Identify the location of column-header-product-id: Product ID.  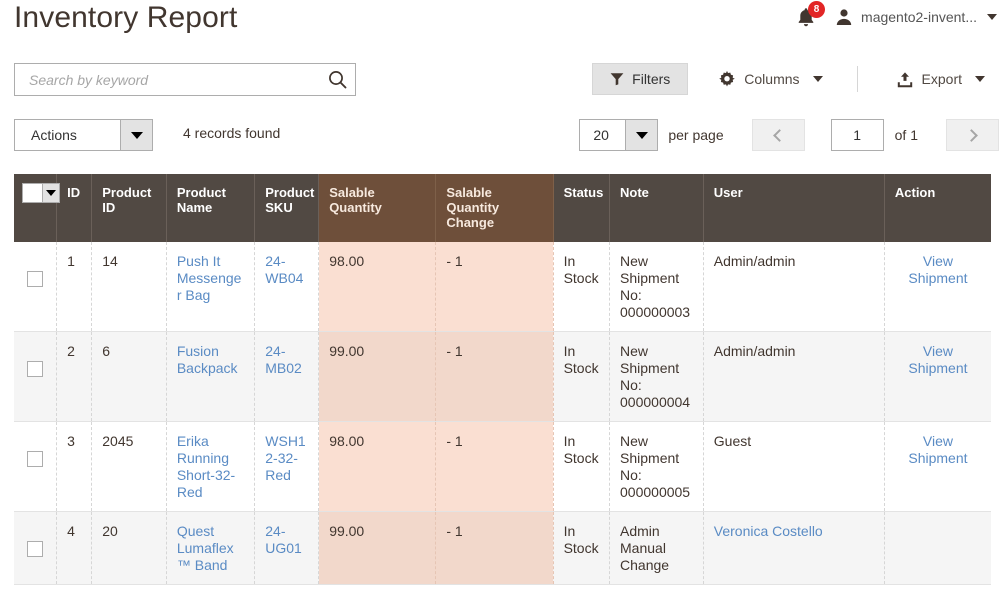
(129, 208).